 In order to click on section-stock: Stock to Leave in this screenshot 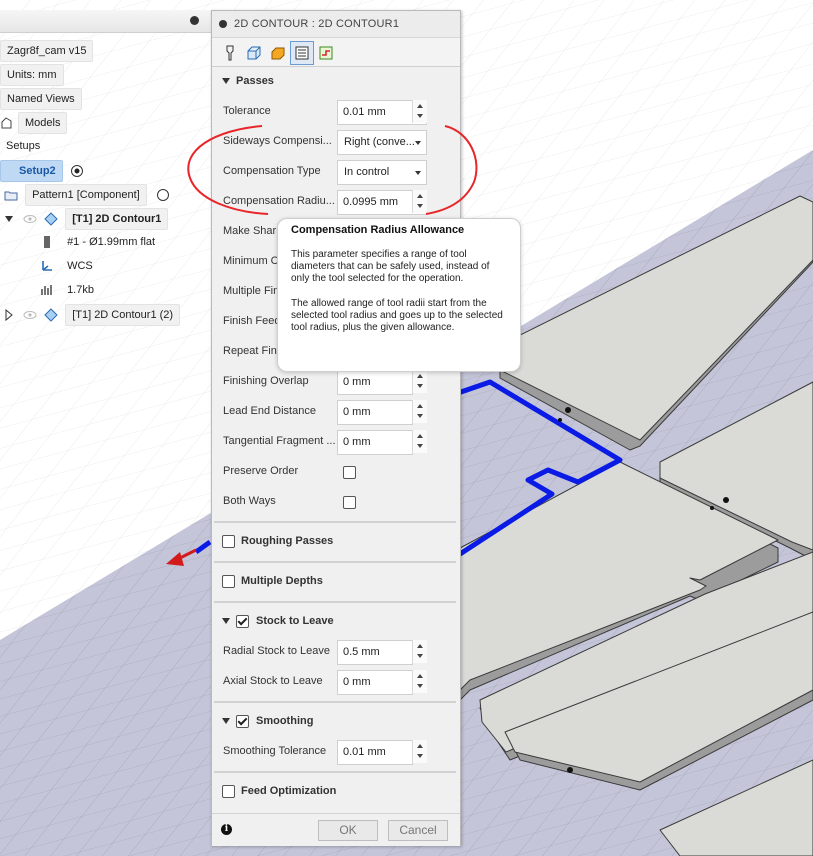, I will do `click(336, 621)`.